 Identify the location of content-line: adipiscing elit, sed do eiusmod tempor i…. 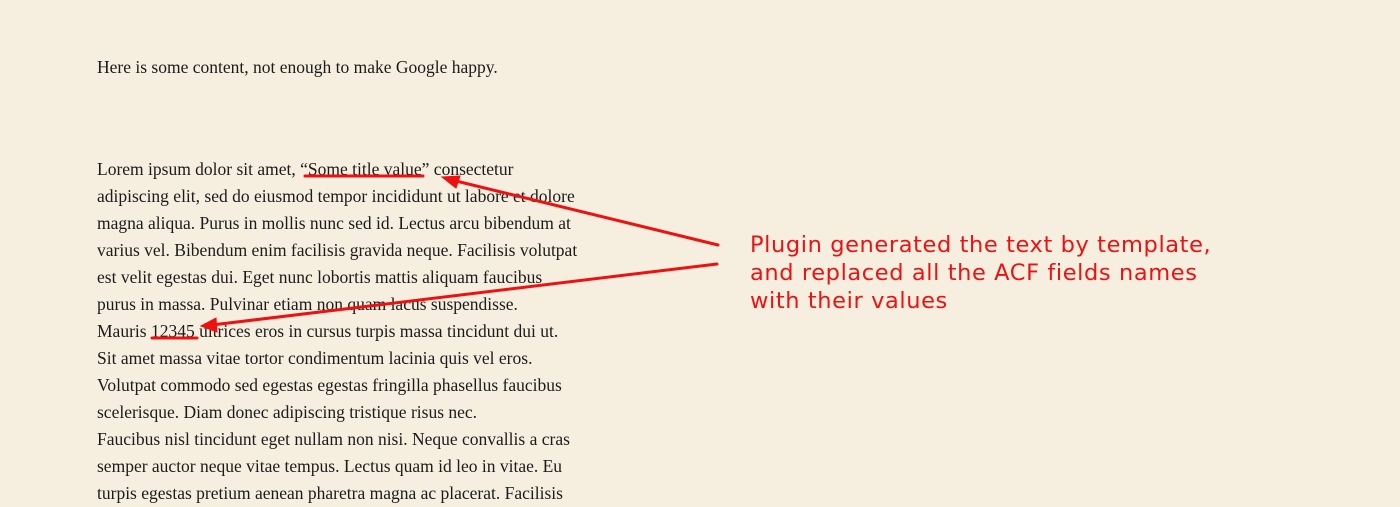
(336, 196).